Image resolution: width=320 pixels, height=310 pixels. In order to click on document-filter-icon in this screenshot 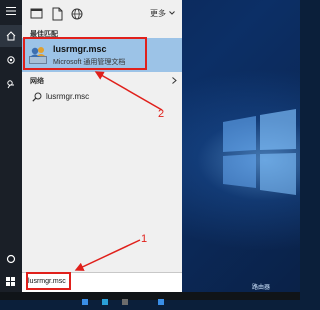, I will do `click(57, 14)`.